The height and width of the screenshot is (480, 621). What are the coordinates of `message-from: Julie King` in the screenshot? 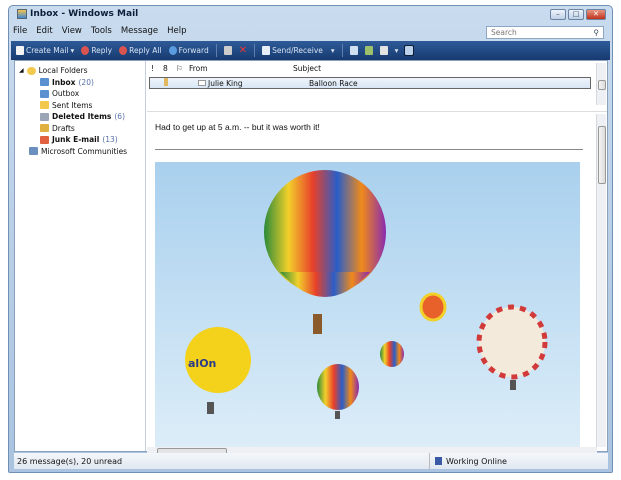 It's located at (225, 83).